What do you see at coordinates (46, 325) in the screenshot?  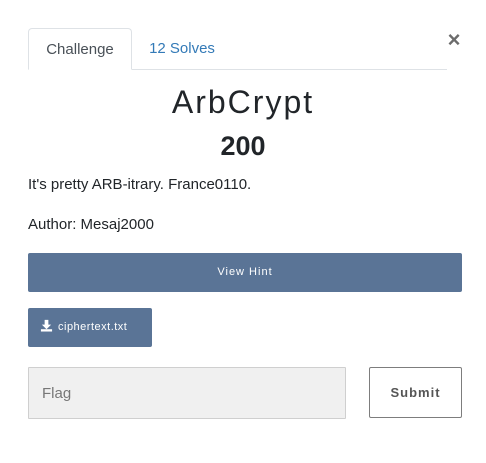 I see `download-icon` at bounding box center [46, 325].